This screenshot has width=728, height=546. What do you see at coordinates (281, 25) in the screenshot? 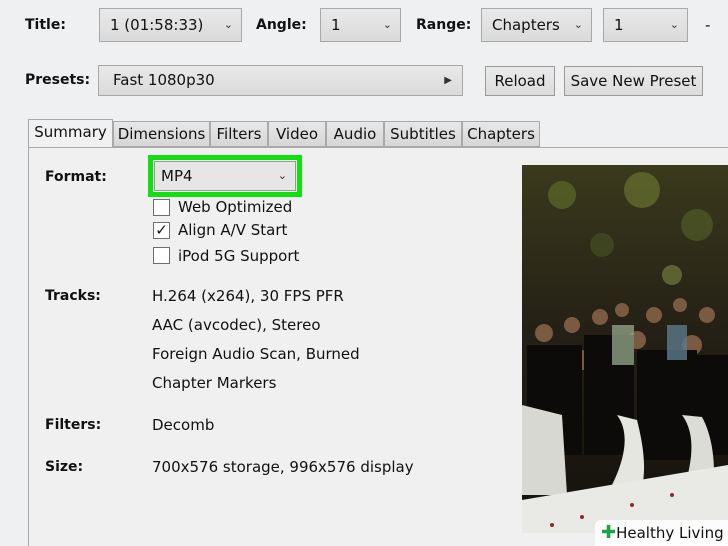
I see `angle-label: Angle:` at bounding box center [281, 25].